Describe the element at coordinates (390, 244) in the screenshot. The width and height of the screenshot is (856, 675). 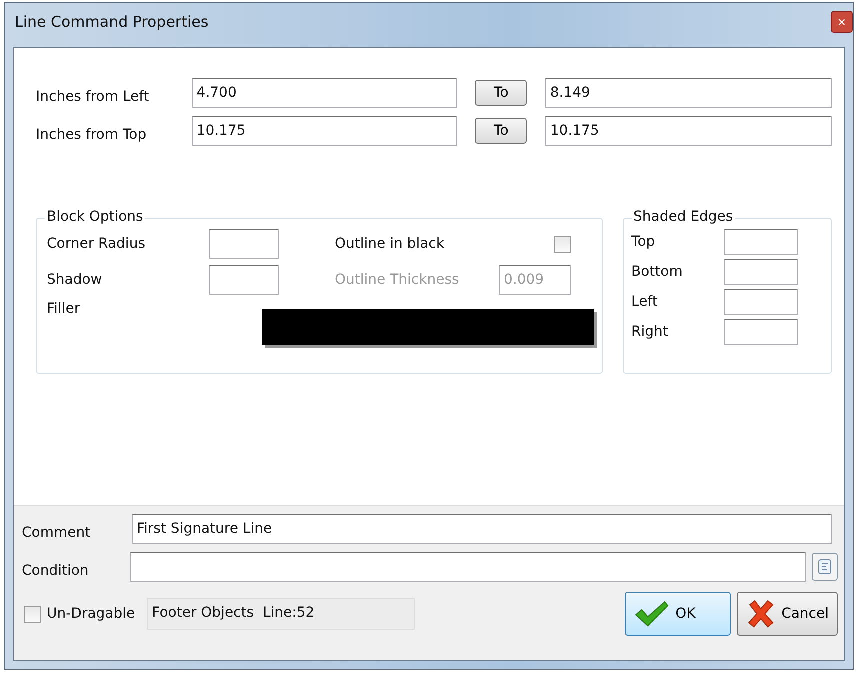
I see `field-label: Outline in black` at that location.